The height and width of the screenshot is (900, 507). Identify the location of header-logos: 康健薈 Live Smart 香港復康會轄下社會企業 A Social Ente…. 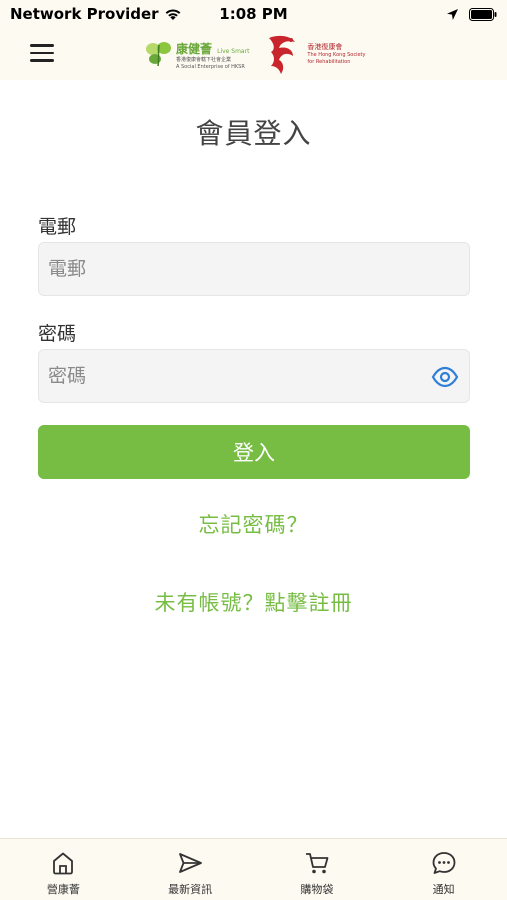
(255, 54).